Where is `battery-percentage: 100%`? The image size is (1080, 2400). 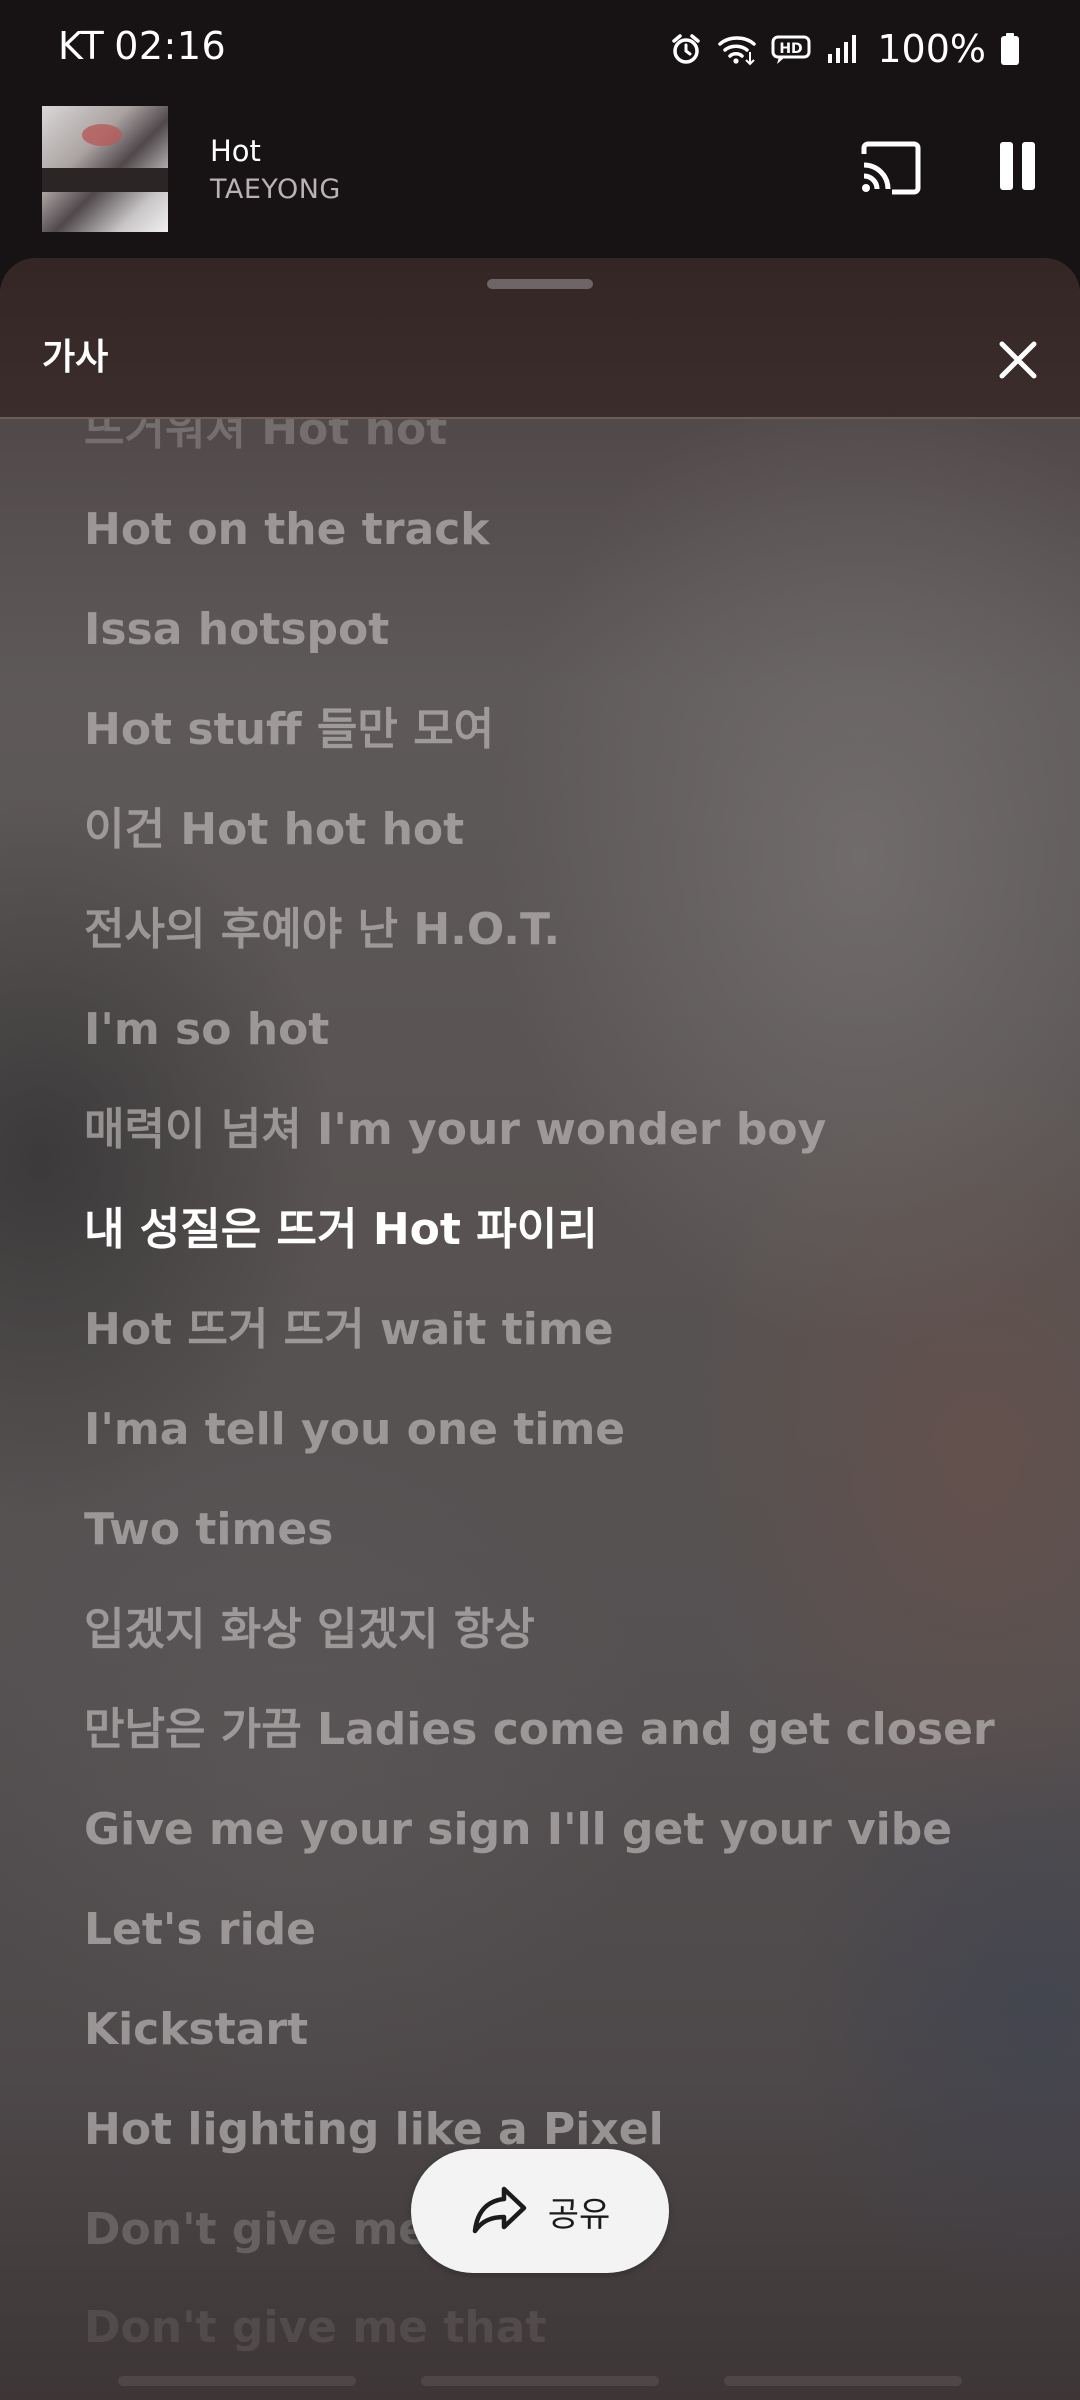
battery-percentage: 100% is located at coordinates (931, 49).